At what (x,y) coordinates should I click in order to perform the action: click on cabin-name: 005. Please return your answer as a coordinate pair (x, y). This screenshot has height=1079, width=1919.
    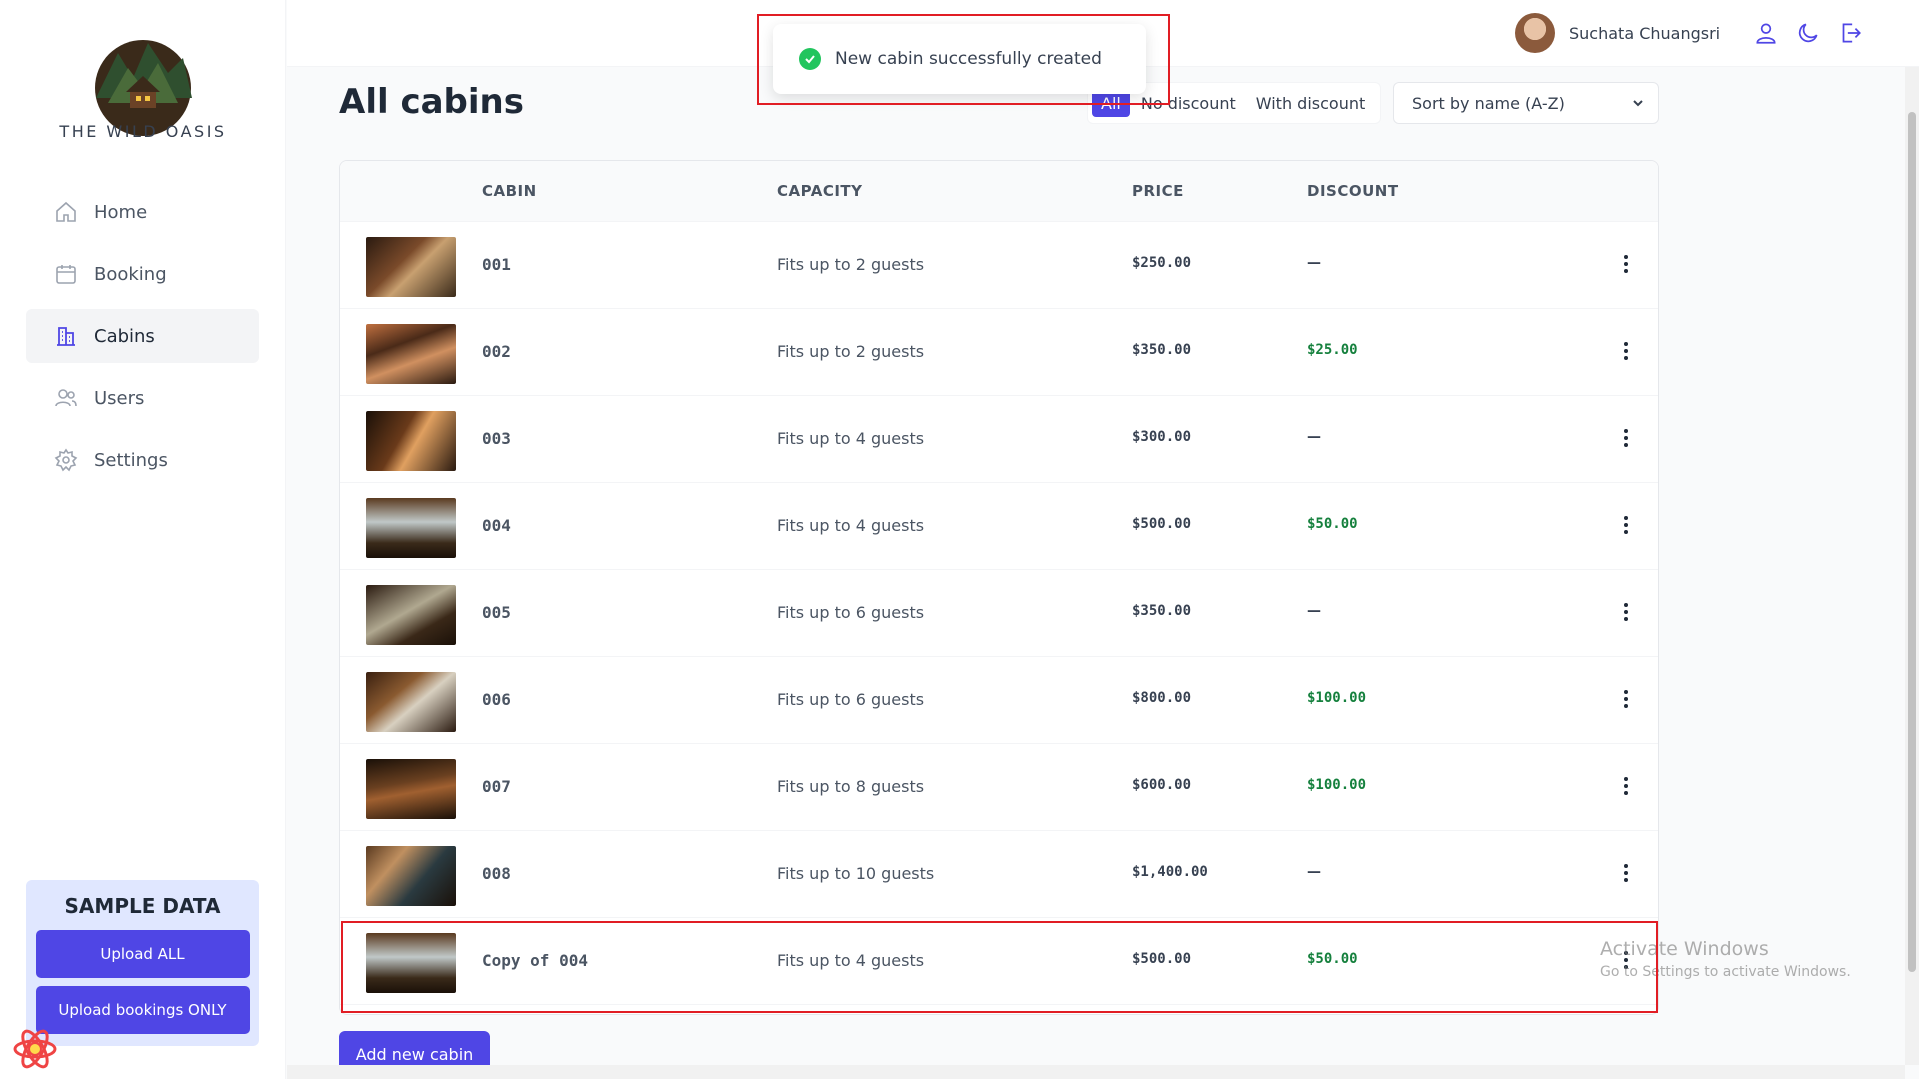
    Looking at the image, I should click on (496, 612).